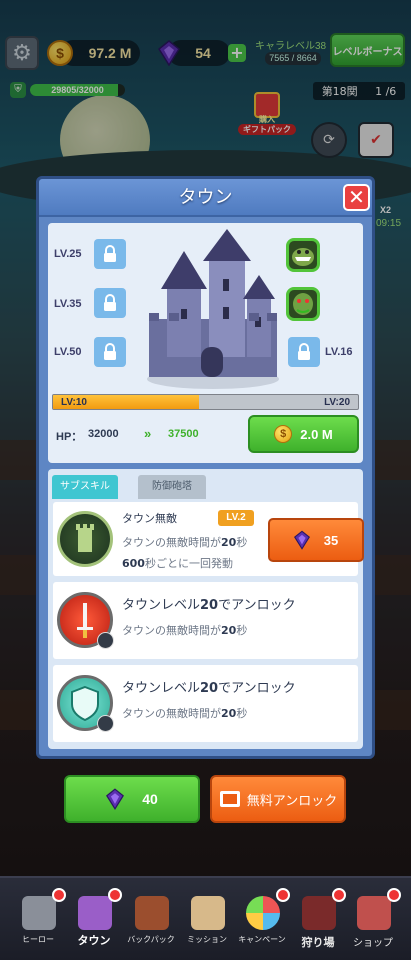  What do you see at coordinates (74, 402) in the screenshot?
I see `current-level: LV:10` at bounding box center [74, 402].